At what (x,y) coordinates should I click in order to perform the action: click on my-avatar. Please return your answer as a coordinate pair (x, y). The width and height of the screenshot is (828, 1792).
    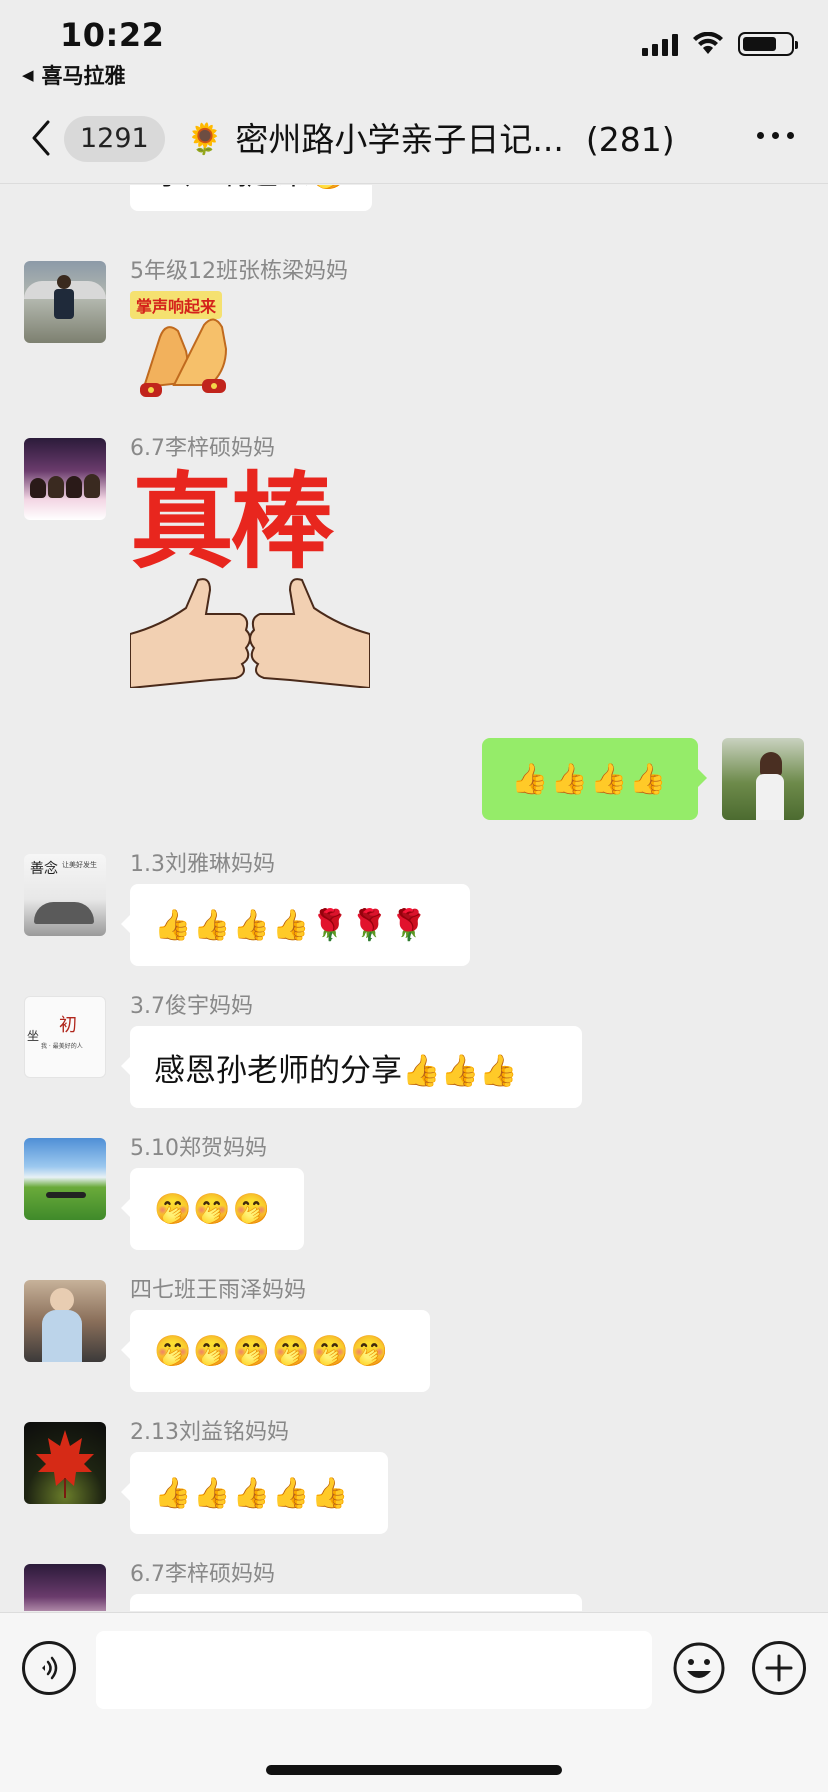
    Looking at the image, I should click on (763, 779).